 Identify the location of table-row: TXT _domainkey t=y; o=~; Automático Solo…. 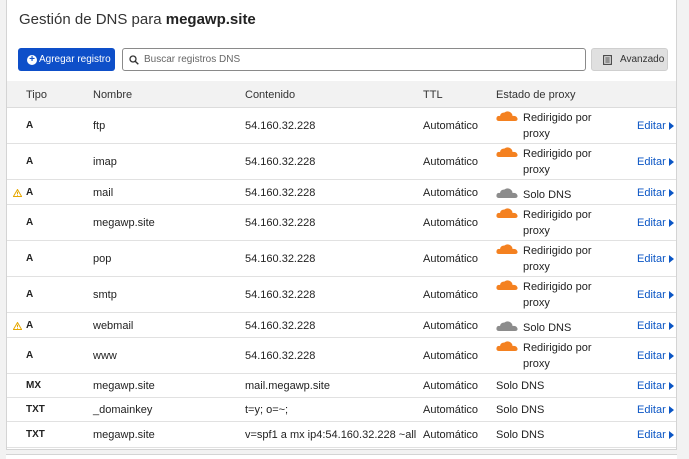
(341, 410).